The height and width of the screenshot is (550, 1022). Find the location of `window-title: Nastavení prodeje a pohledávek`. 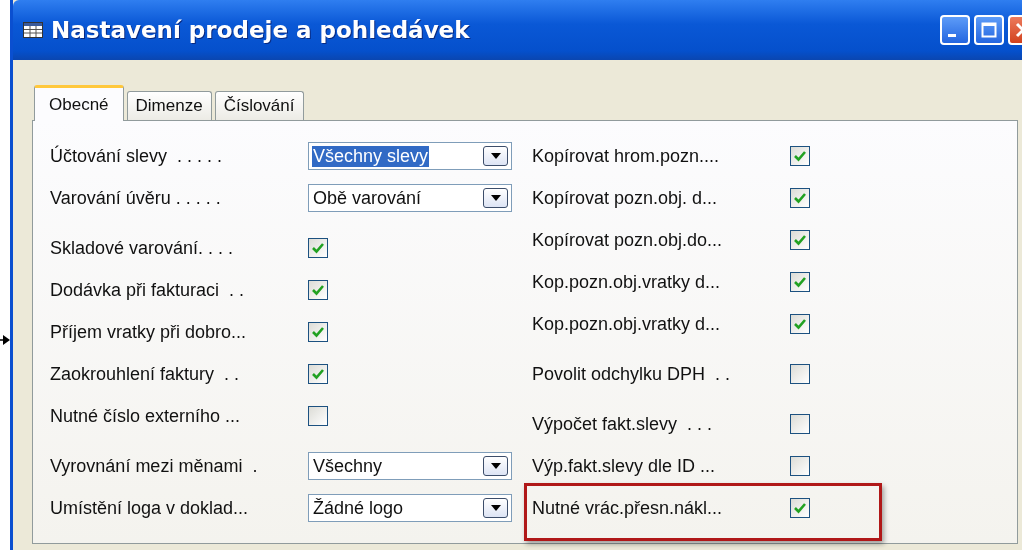

window-title: Nastavení prodeje a pohledávek is located at coordinates (261, 30).